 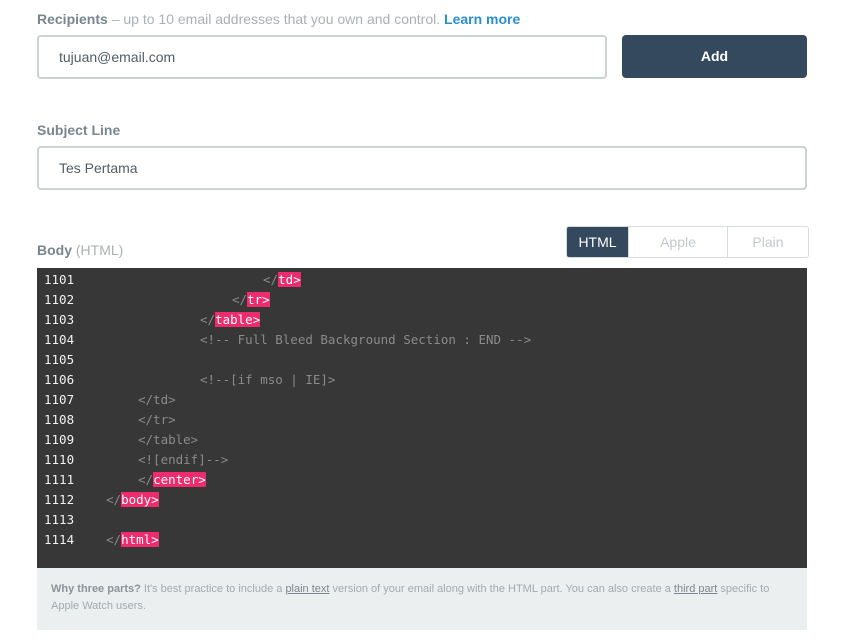 What do you see at coordinates (422, 460) in the screenshot?
I see `code-line: 1110 <![endif]-->` at bounding box center [422, 460].